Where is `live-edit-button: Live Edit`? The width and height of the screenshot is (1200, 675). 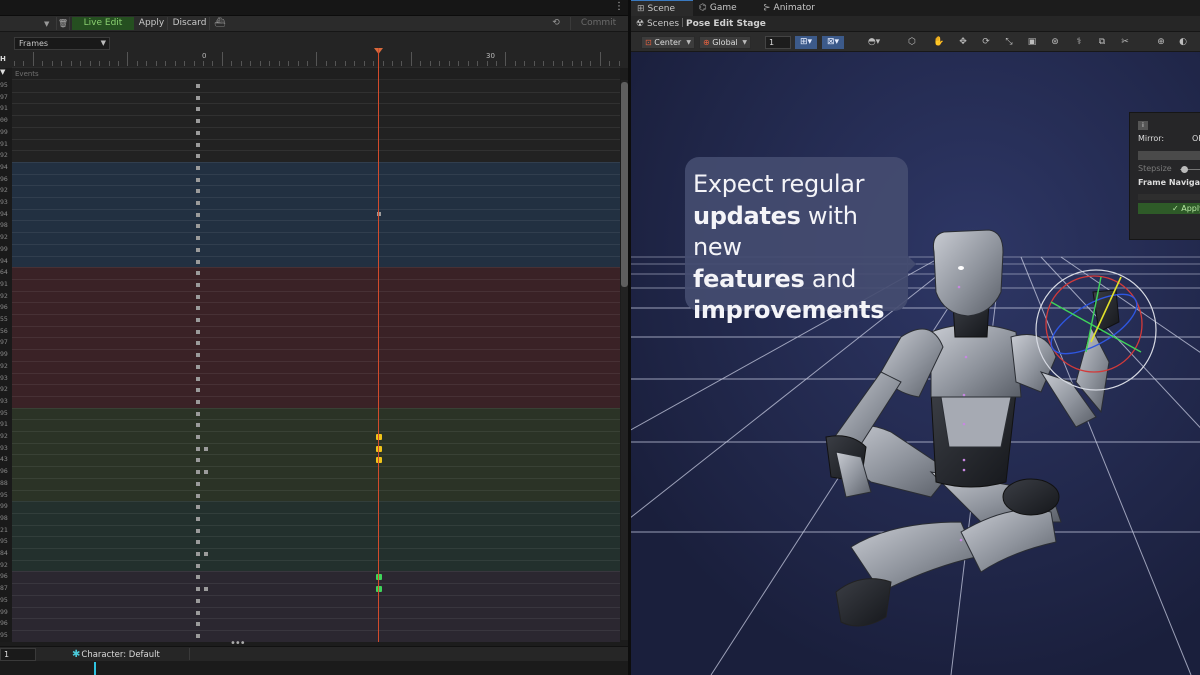 live-edit-button: Live Edit is located at coordinates (103, 23).